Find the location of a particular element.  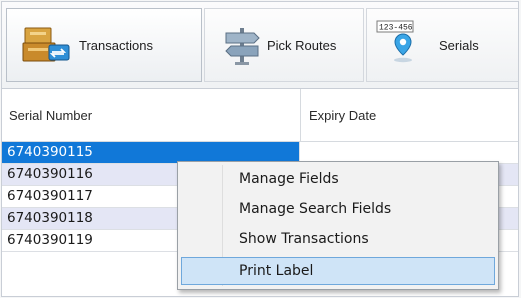

pick-routes-button: Pick Routes is located at coordinates (284, 45).